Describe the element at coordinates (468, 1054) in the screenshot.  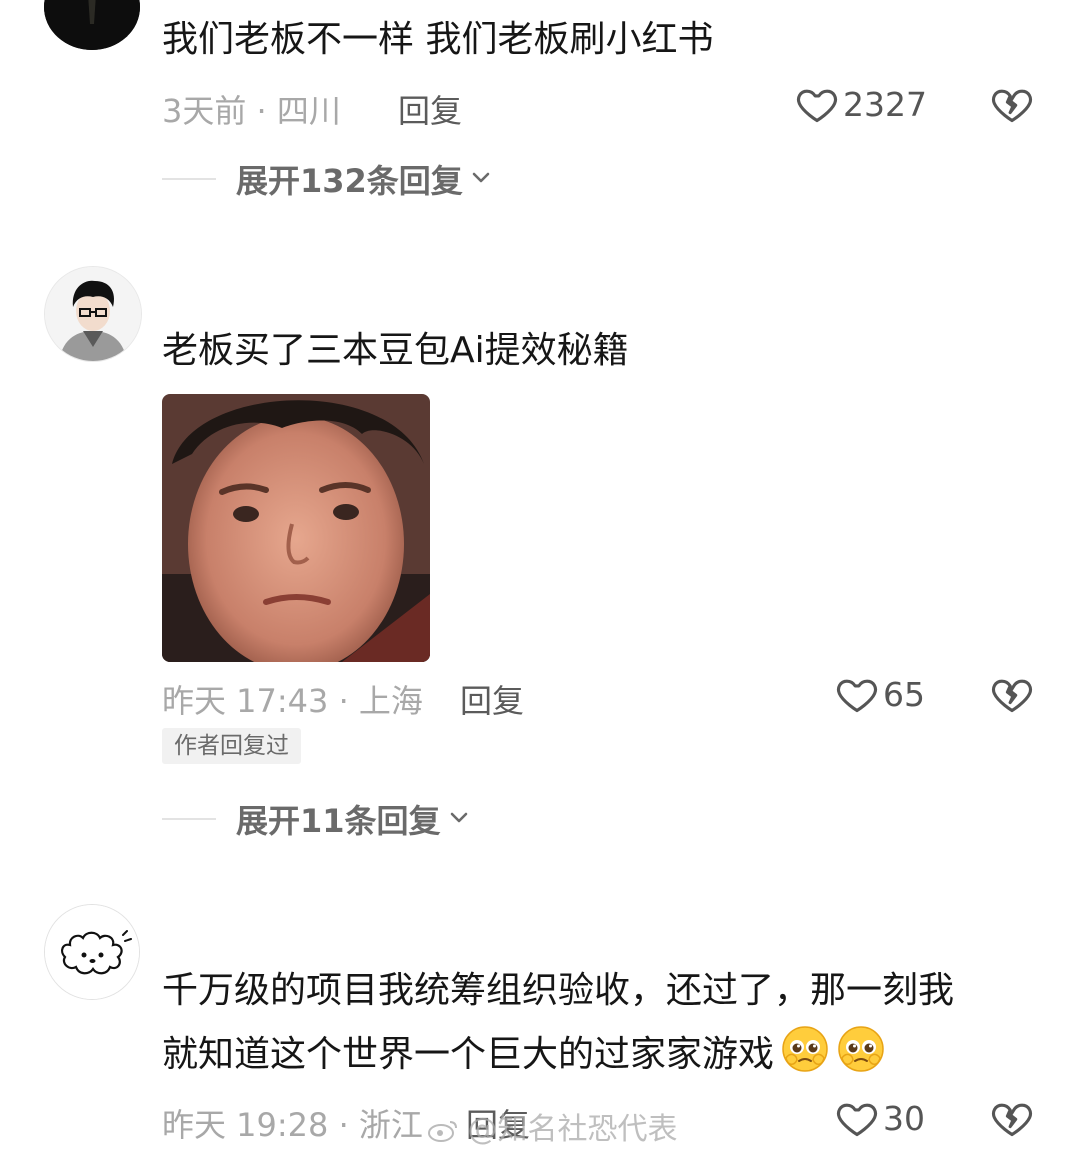
I see `comment-text-line-content: 就知道这个世界一个巨大的过家家游戏` at that location.